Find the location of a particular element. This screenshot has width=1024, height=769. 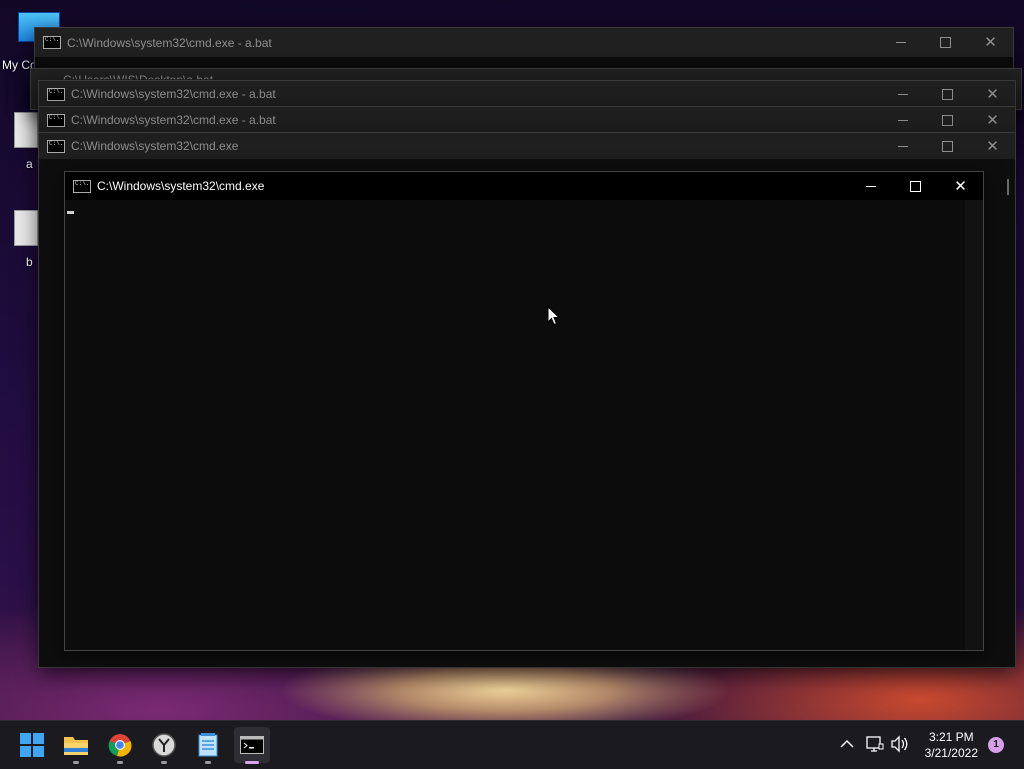

notification-badge: 1 is located at coordinates (996, 745).